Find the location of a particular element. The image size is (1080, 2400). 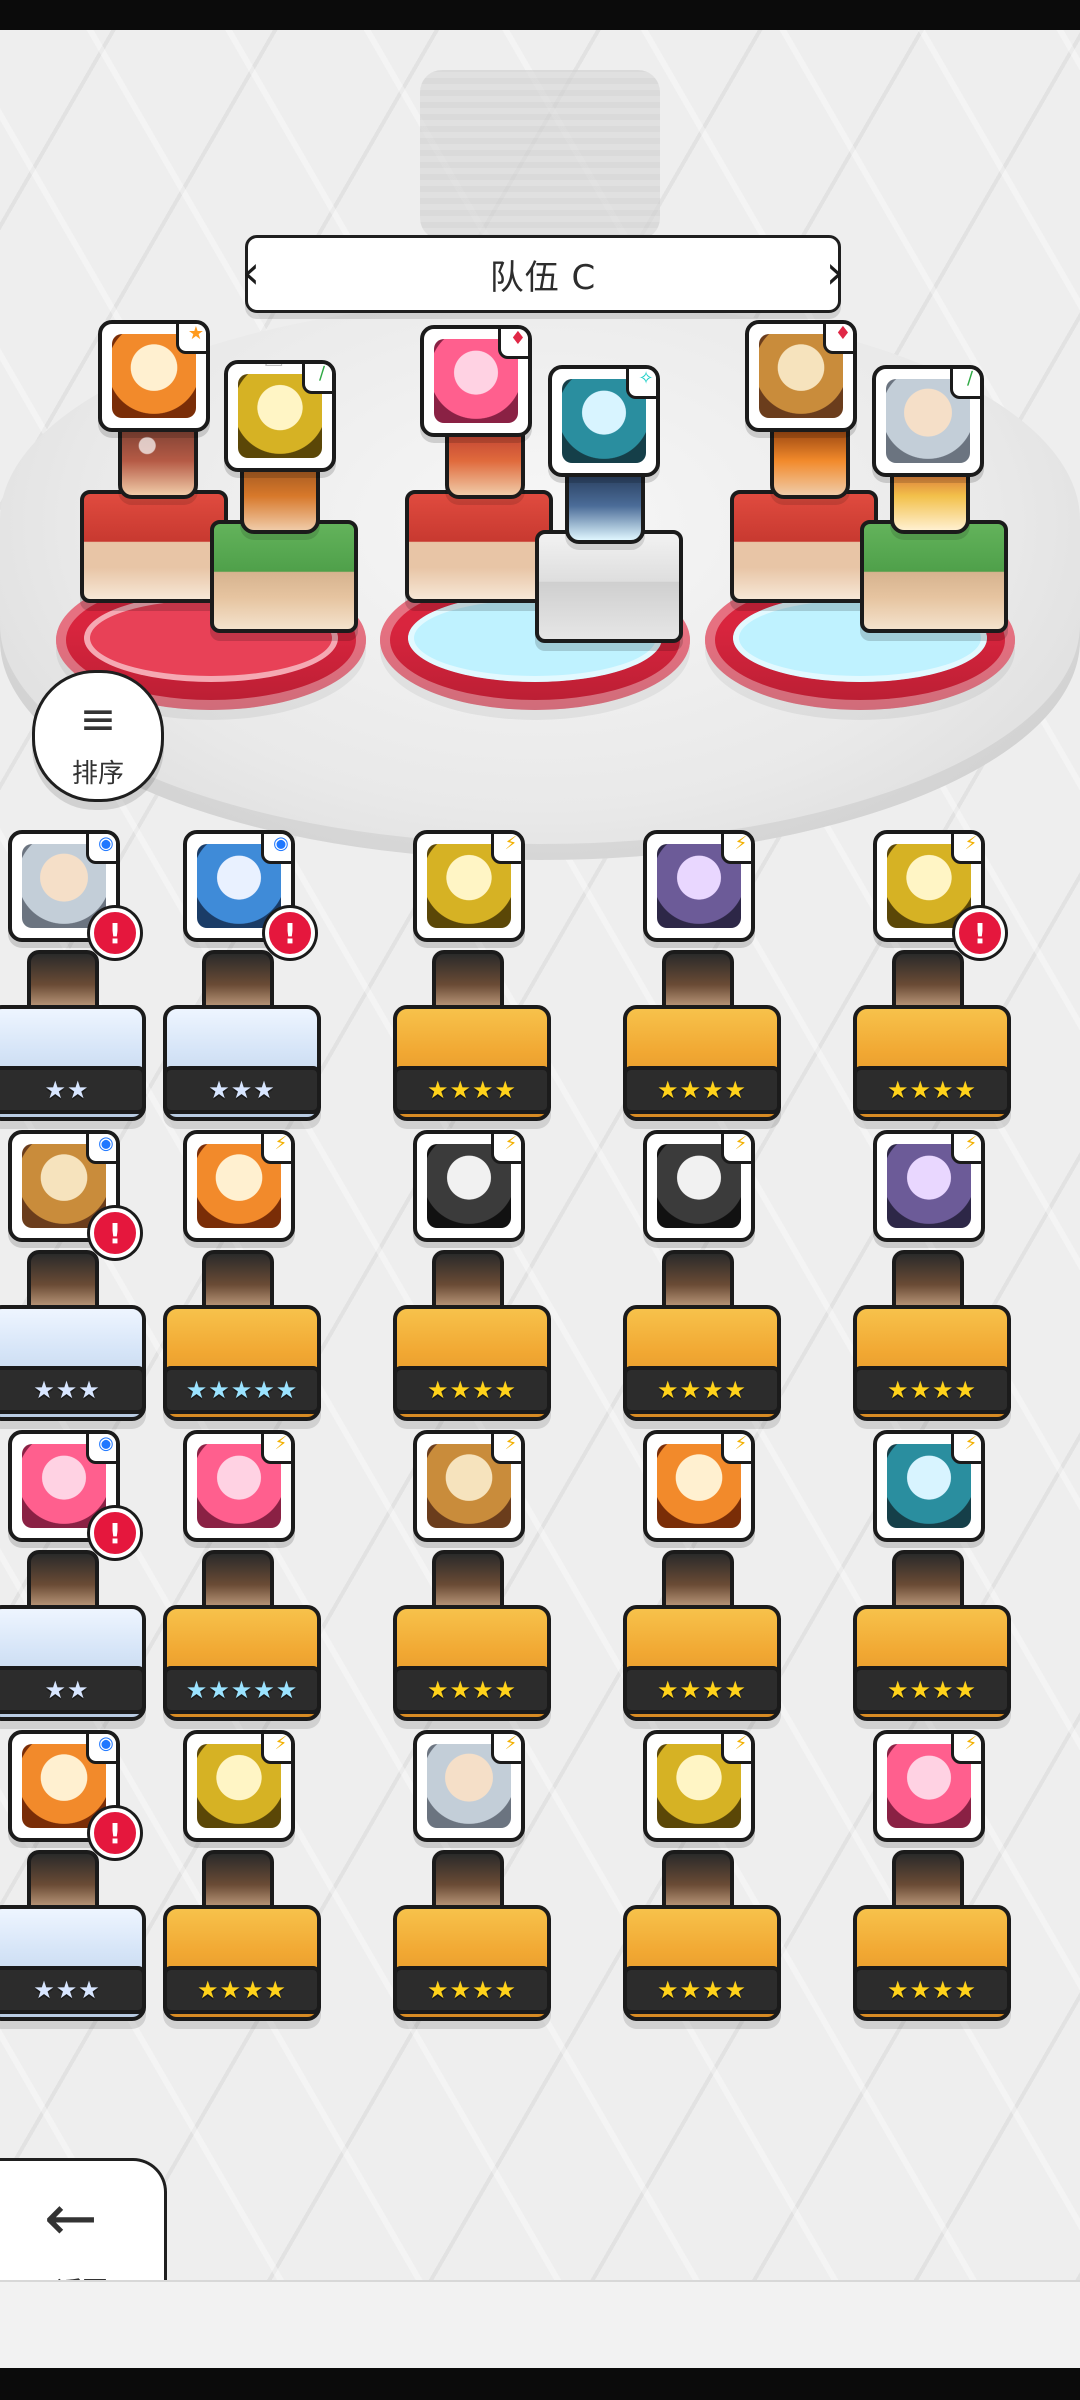

team-portrait-1b: ♛ ∕ is located at coordinates (280, 416).